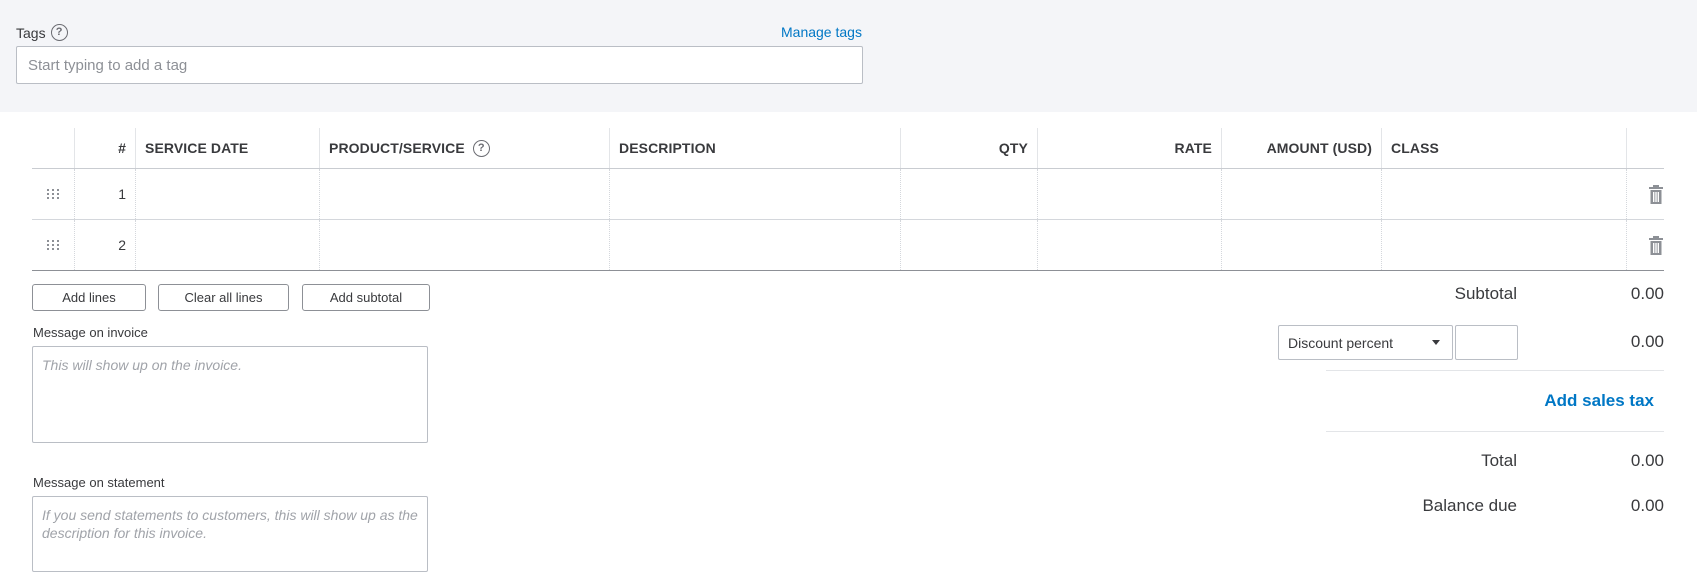  What do you see at coordinates (1647, 341) in the screenshot?
I see `discount-value: 0.00` at bounding box center [1647, 341].